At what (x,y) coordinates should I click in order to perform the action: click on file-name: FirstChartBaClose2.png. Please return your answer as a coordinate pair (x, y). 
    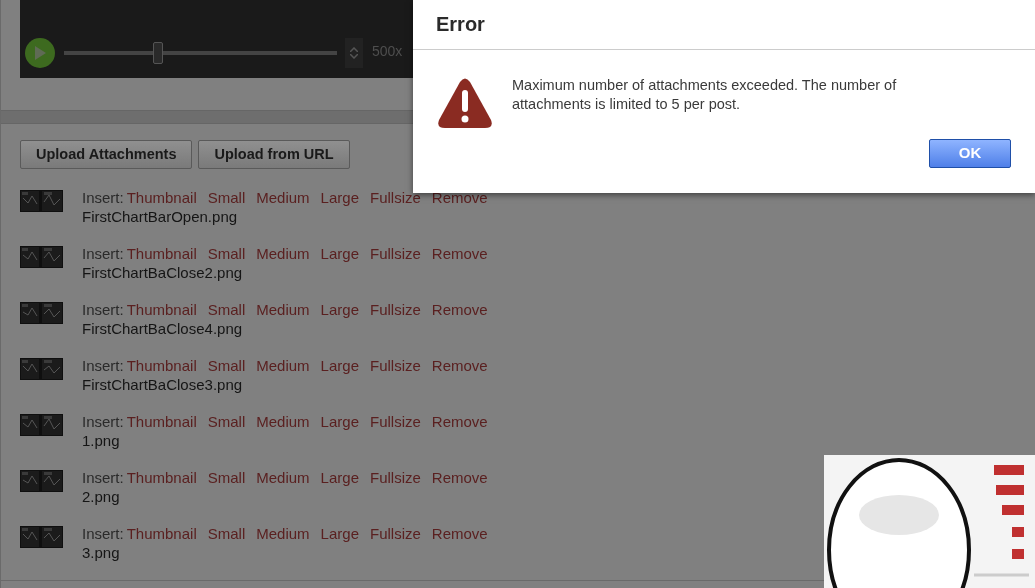
    Looking at the image, I should click on (162, 272).